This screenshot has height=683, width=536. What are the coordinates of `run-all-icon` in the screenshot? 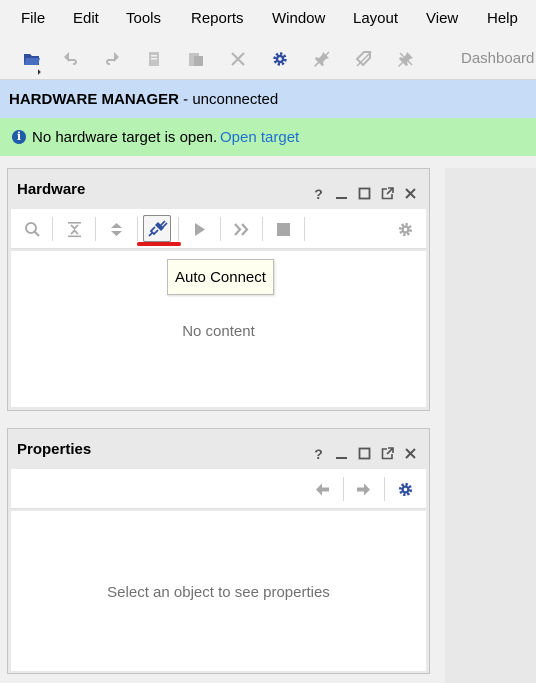 It's located at (241, 229).